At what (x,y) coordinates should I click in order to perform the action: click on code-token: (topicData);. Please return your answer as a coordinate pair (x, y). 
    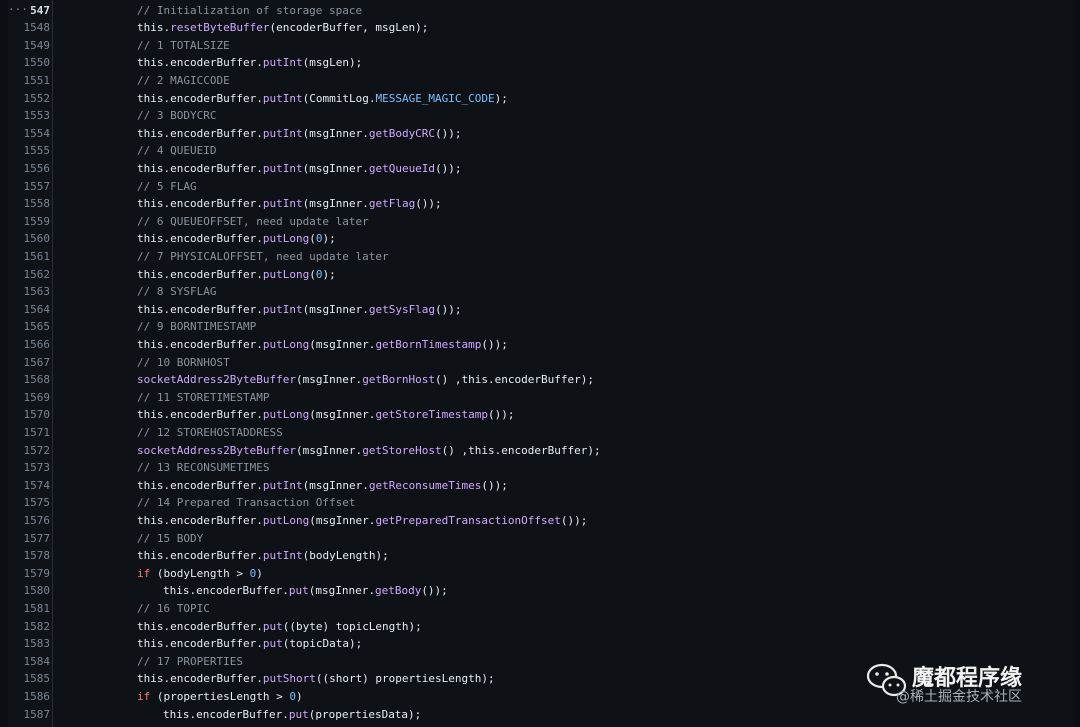
    Looking at the image, I should click on (322, 644).